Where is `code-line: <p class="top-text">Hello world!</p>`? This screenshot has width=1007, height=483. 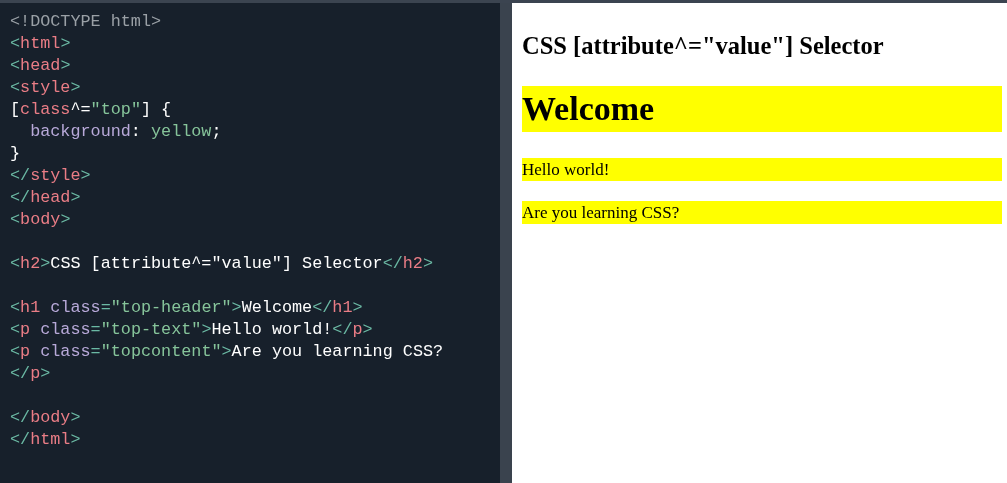 code-line: <p class="top-text">Hello world!</p> is located at coordinates (192, 330).